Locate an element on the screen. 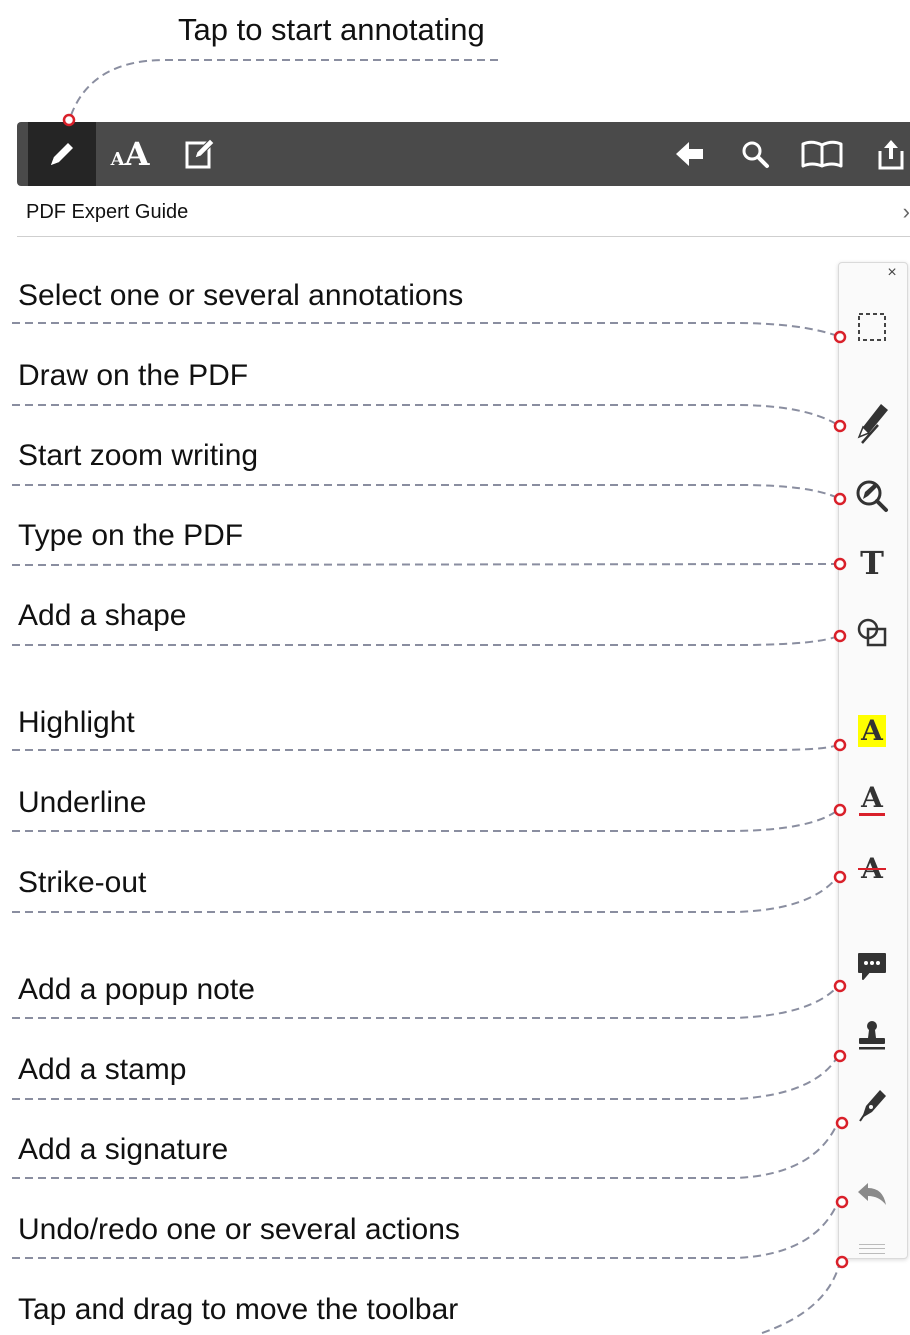 The width and height of the screenshot is (910, 1335). annotate-button is located at coordinates (62, 154).